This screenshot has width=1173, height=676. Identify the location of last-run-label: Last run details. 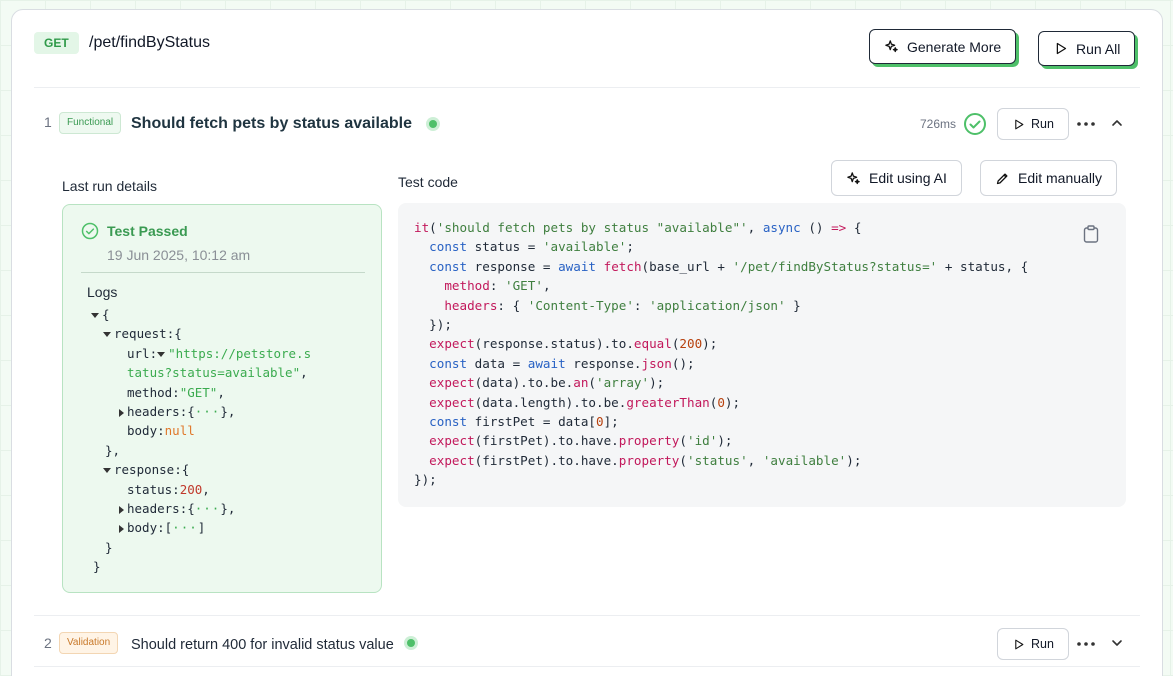
(109, 186).